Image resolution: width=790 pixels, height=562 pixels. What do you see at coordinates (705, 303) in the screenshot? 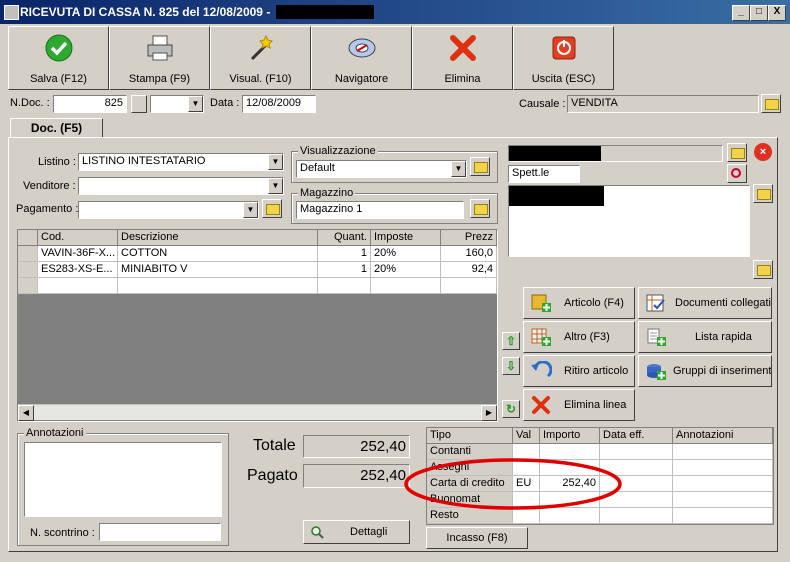
I see `documenti-collegati-button: Documenti collegati` at bounding box center [705, 303].